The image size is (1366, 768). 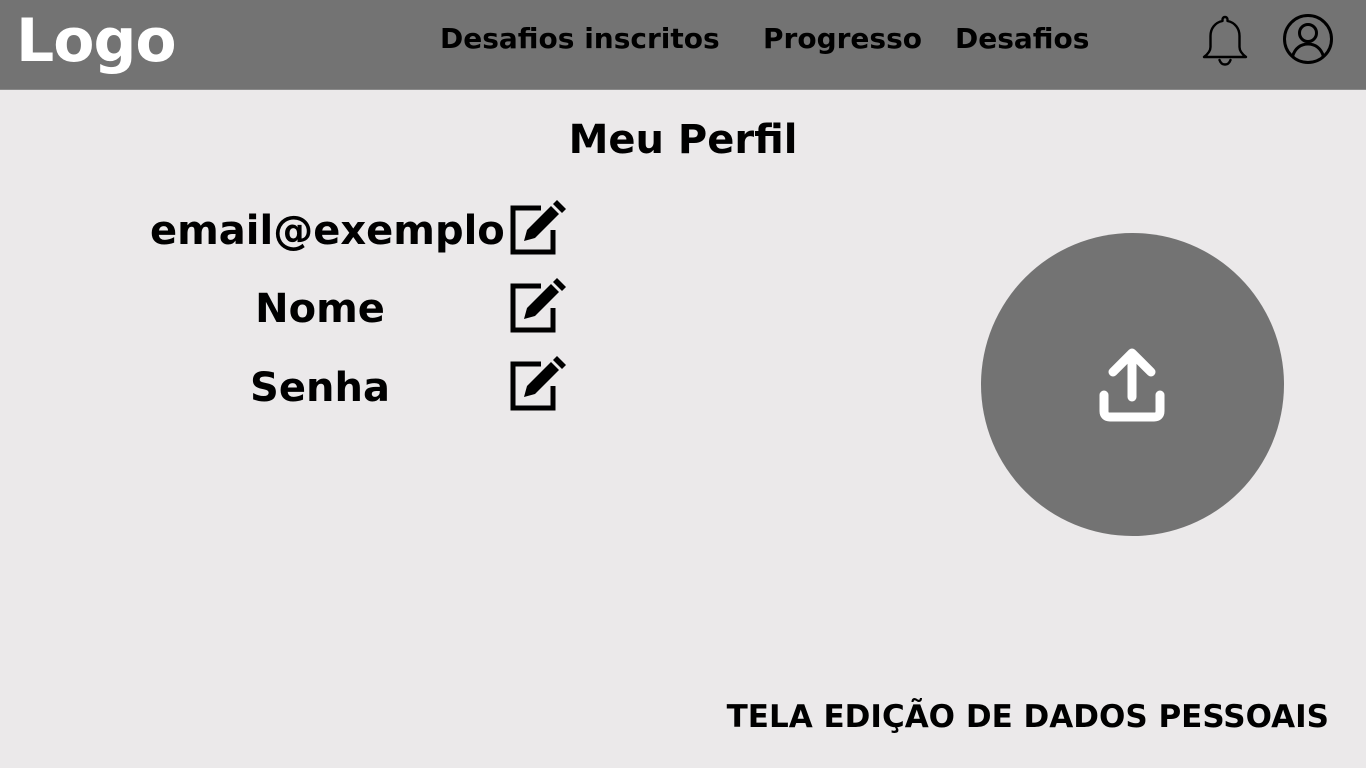 I want to click on bell-icon, so click(x=1225, y=40).